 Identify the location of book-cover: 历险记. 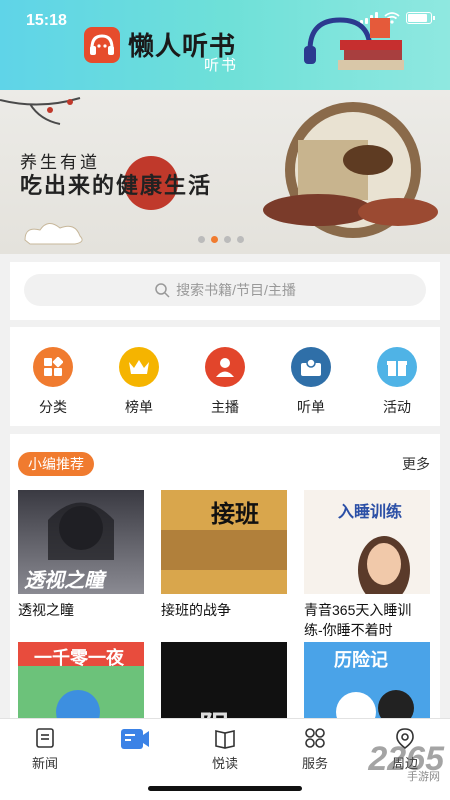
(367, 683).